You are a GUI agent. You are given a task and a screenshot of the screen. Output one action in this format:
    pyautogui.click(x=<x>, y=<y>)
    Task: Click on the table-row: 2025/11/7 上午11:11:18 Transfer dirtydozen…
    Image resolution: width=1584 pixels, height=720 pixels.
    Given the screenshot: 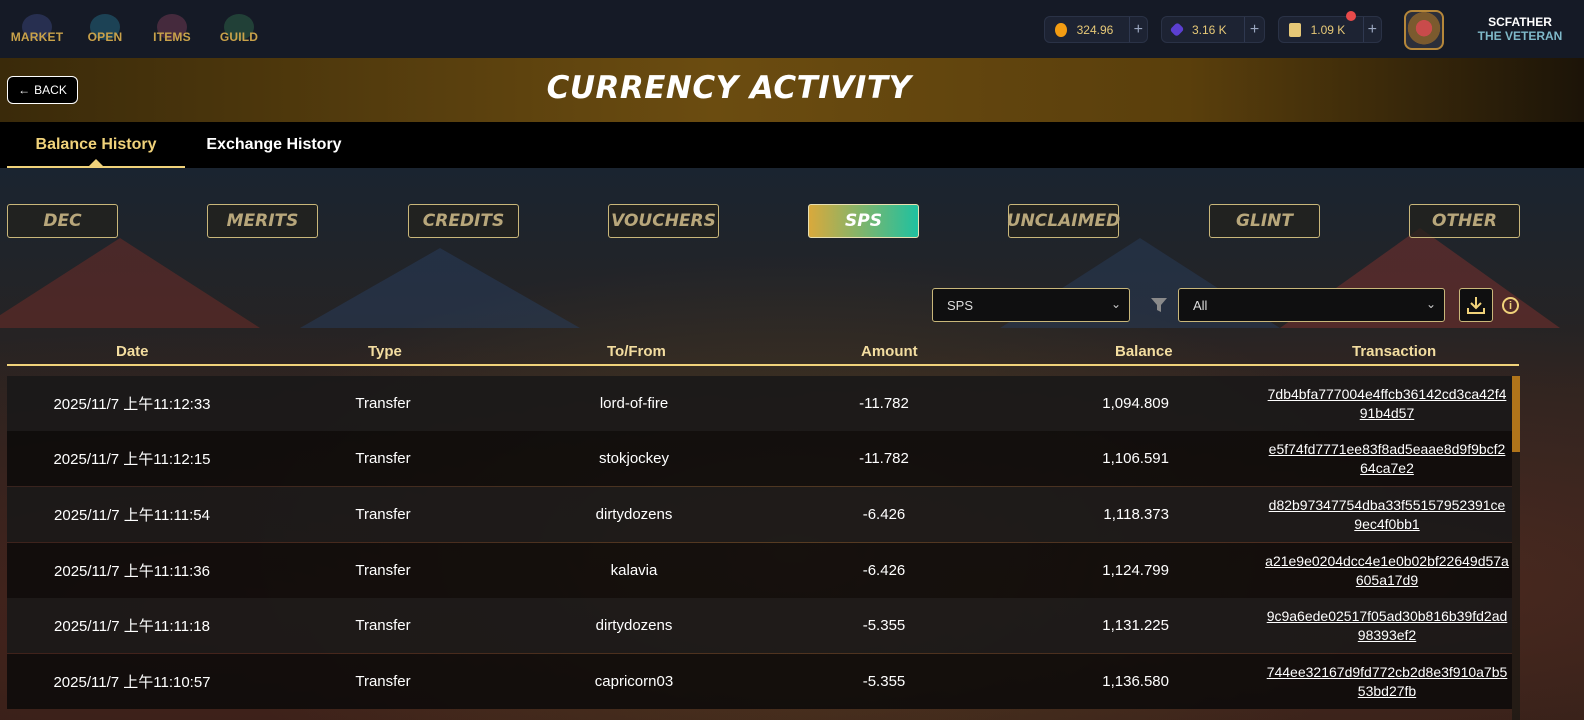 What is the action you would take?
    pyautogui.click(x=759, y=625)
    